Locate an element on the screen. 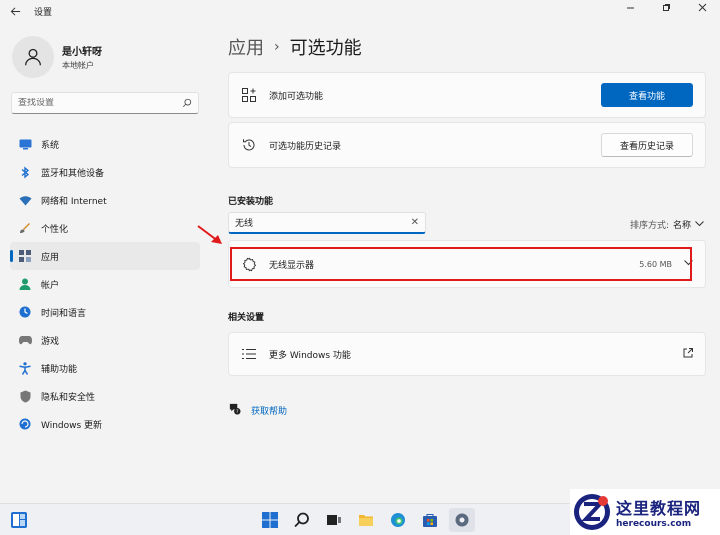 The height and width of the screenshot is (535, 720). sidebar-item-label: 系统 is located at coordinates (50, 145).